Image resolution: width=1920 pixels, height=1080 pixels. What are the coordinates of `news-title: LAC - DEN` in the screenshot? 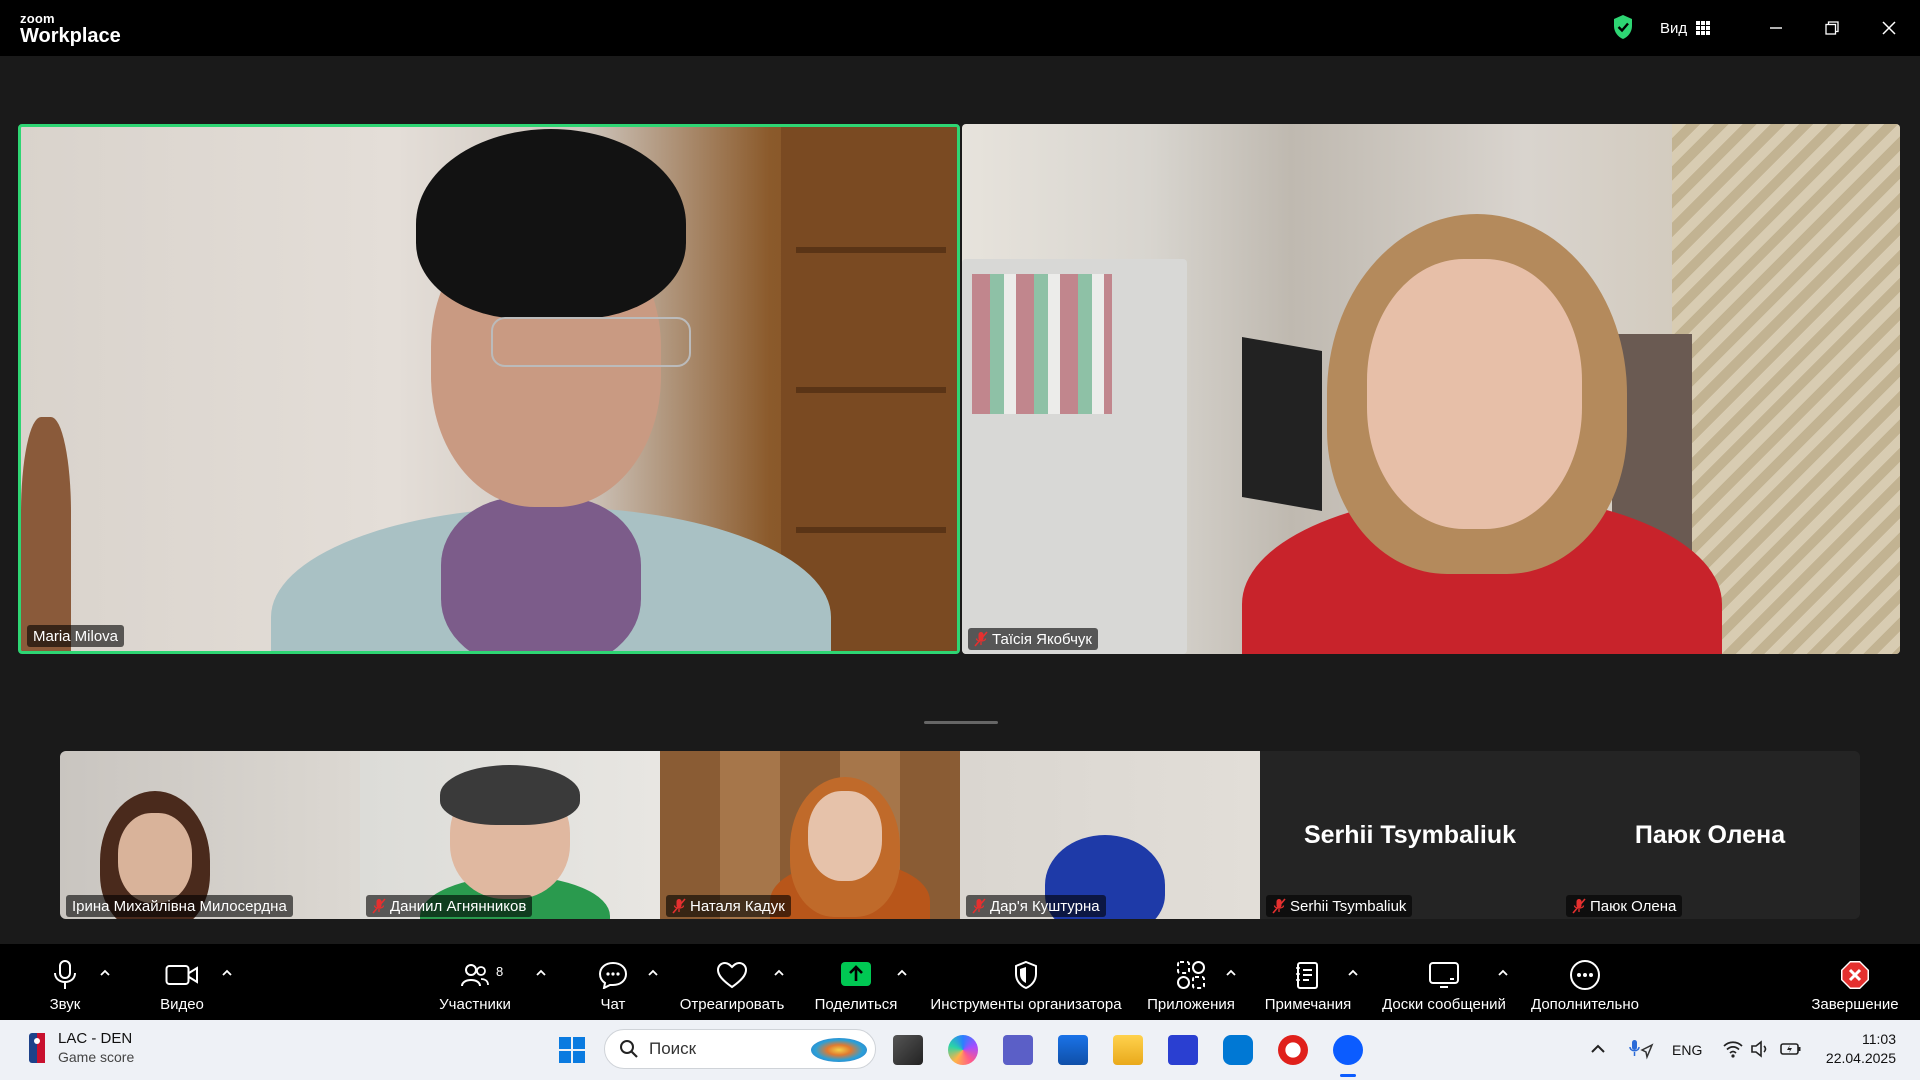 It's located at (95, 1038).